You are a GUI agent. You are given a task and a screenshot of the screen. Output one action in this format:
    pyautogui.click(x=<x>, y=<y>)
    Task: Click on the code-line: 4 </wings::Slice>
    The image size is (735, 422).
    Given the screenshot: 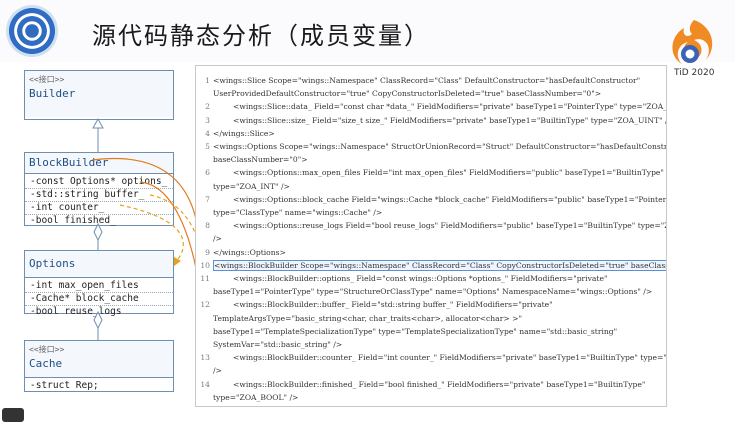 What is the action you would take?
    pyautogui.click(x=235, y=133)
    